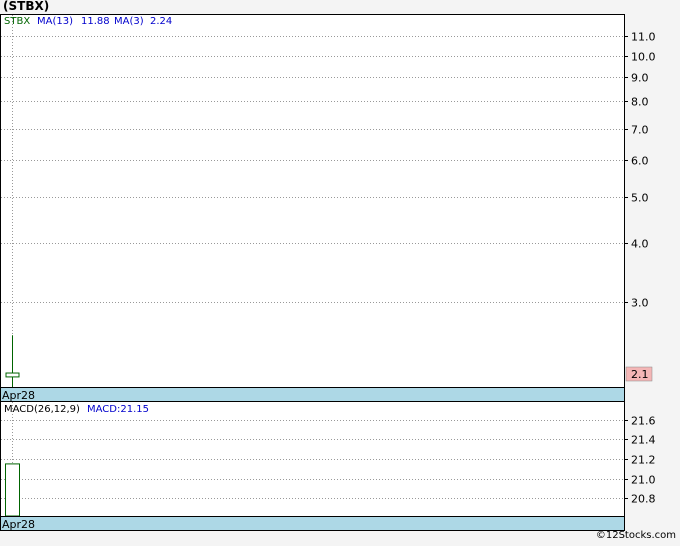 The height and width of the screenshot is (546, 680). Describe the element at coordinates (95, 21) in the screenshot. I see `ma13-value: 11.88` at that location.